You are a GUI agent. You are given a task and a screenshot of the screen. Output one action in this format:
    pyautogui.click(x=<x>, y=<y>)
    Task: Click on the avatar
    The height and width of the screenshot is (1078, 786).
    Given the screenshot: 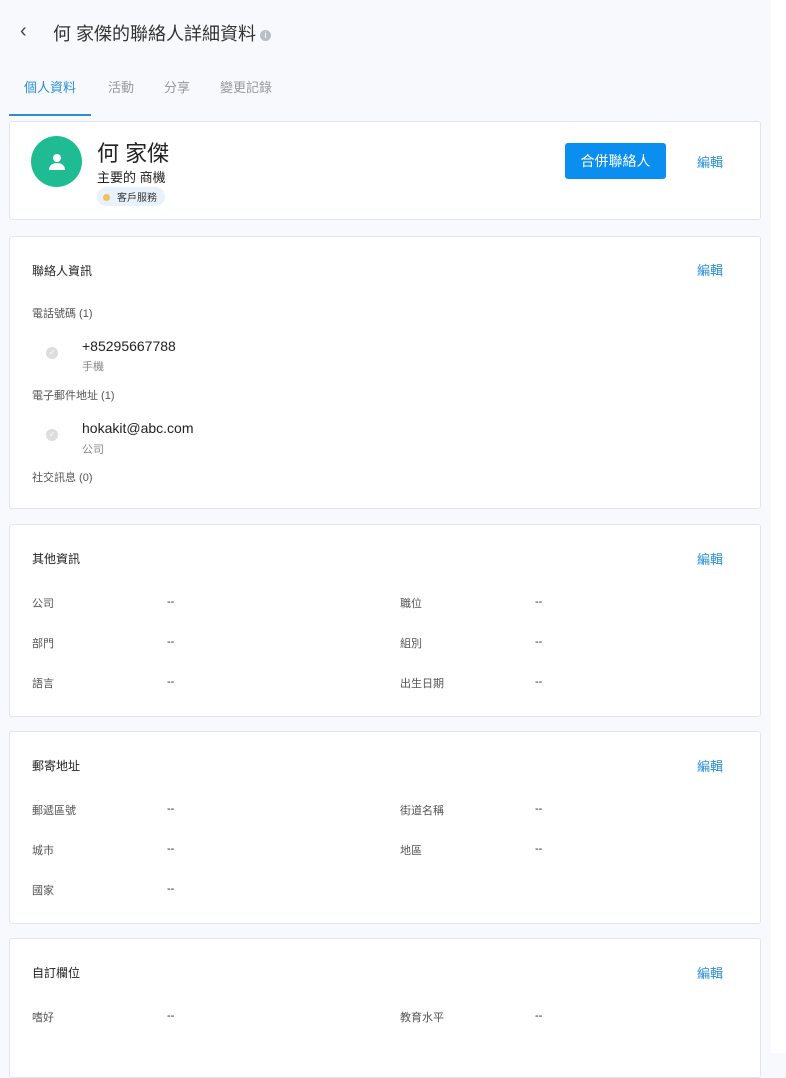 What is the action you would take?
    pyautogui.click(x=56, y=161)
    